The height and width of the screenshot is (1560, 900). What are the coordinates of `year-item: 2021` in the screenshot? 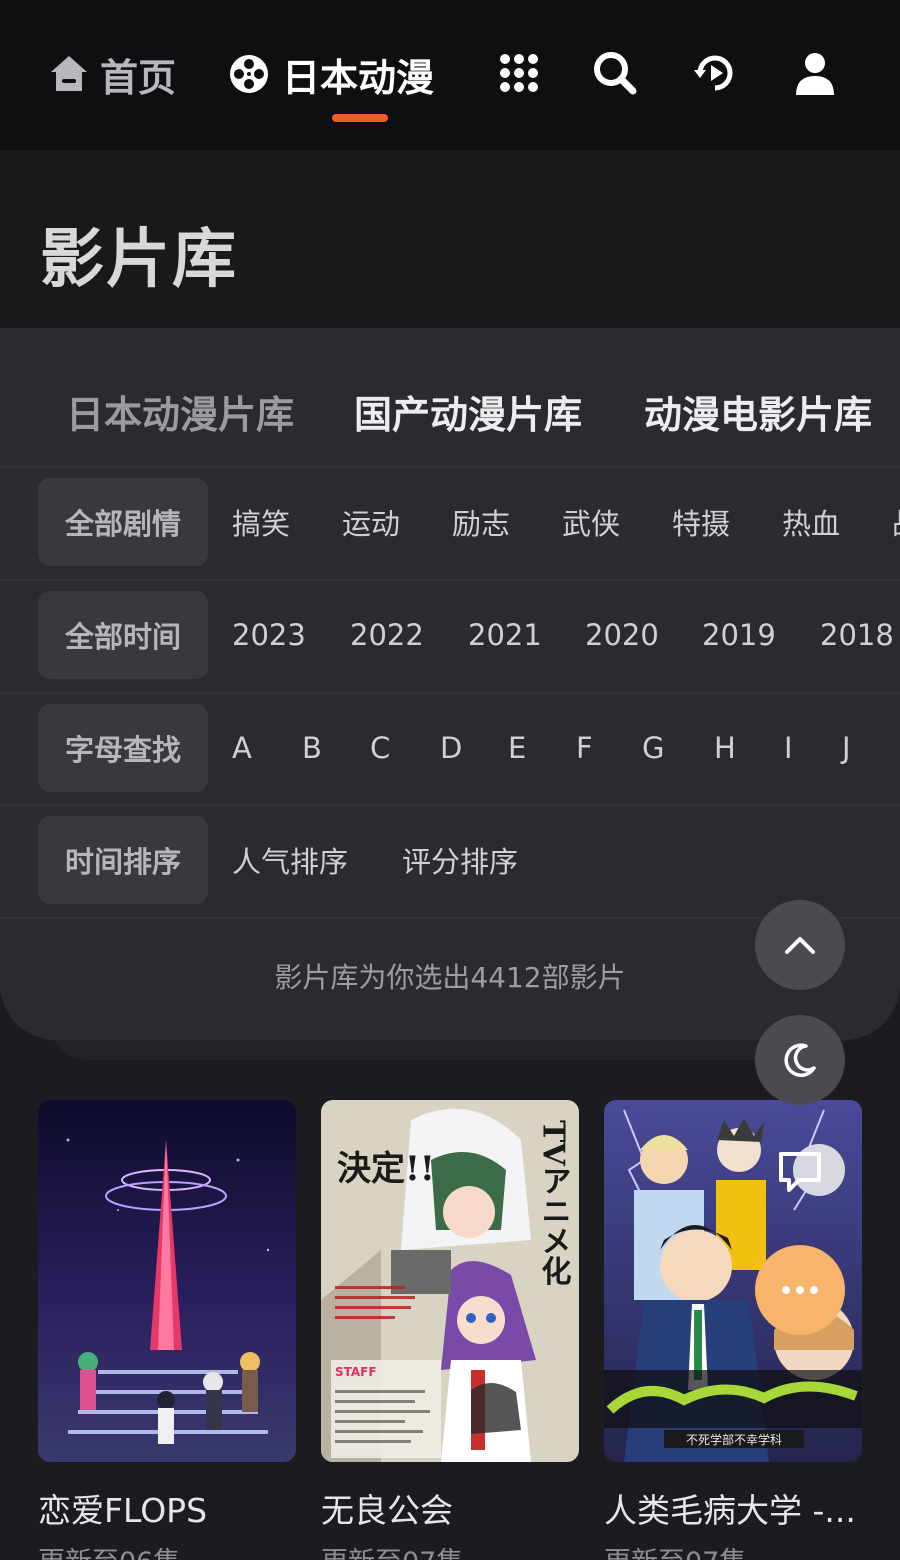 It's located at (505, 635).